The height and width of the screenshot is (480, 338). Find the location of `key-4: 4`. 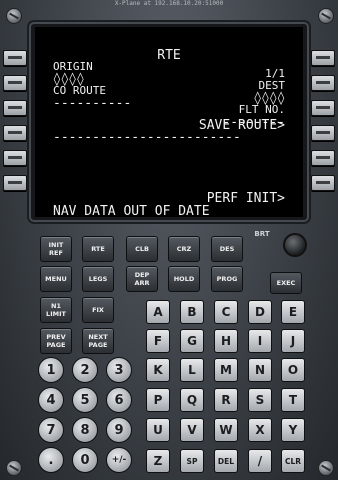

key-4: 4 is located at coordinates (51, 400).